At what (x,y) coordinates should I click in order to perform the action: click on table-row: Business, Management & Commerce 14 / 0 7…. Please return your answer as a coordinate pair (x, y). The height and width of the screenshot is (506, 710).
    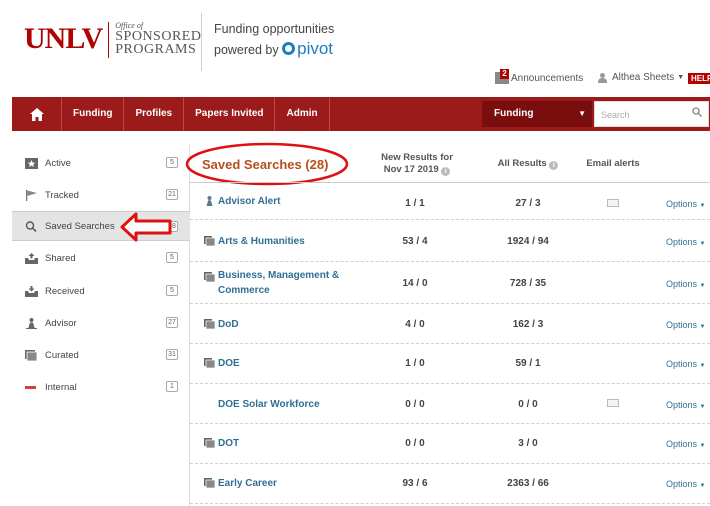
    Looking at the image, I should click on (450, 283).